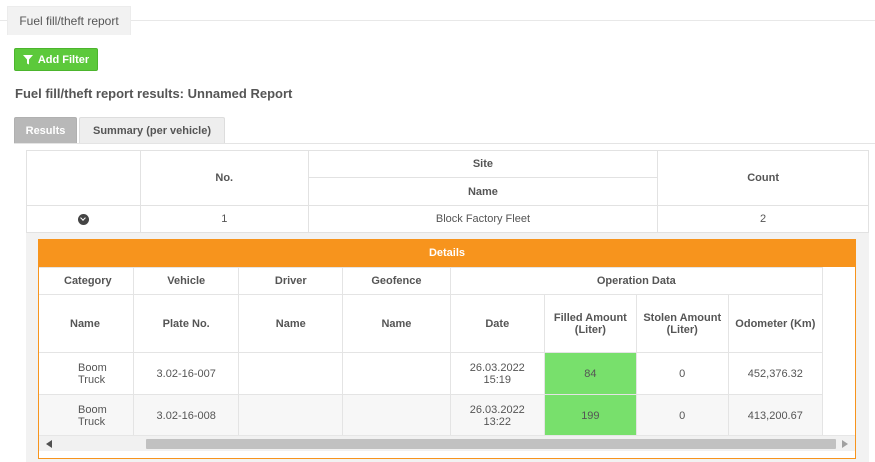 Image resolution: width=875 pixels, height=462 pixels. What do you see at coordinates (291, 323) in the screenshot?
I see `header-driver-name: Name` at bounding box center [291, 323].